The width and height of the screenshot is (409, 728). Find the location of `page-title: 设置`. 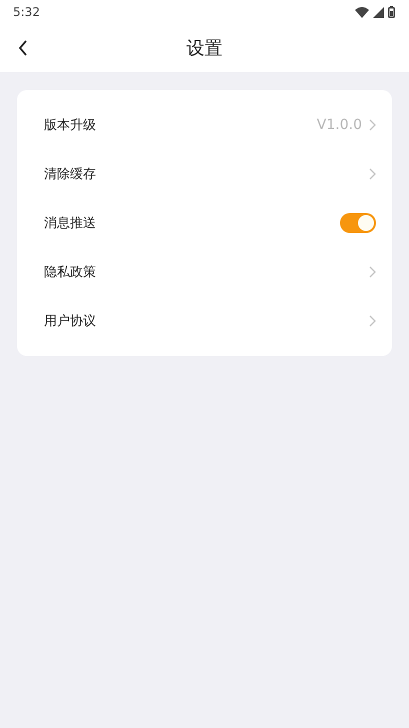

page-title: 设置 is located at coordinates (204, 48).